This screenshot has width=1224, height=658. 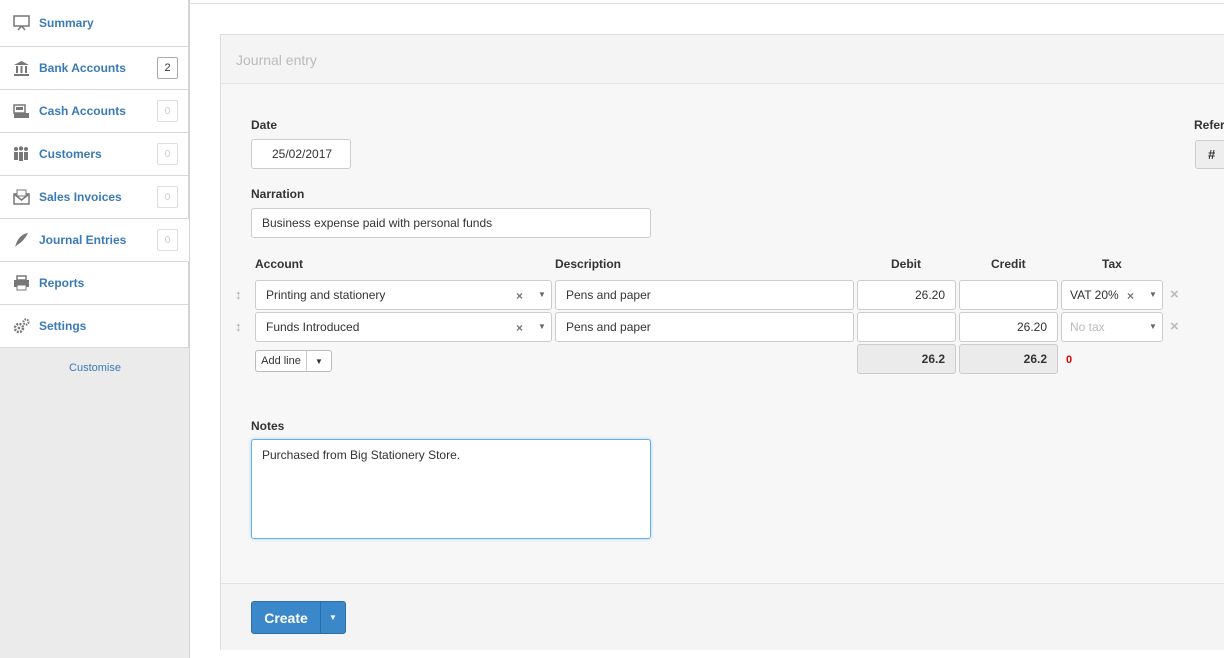 What do you see at coordinates (281, 361) in the screenshot?
I see `add-line-label: Add line` at bounding box center [281, 361].